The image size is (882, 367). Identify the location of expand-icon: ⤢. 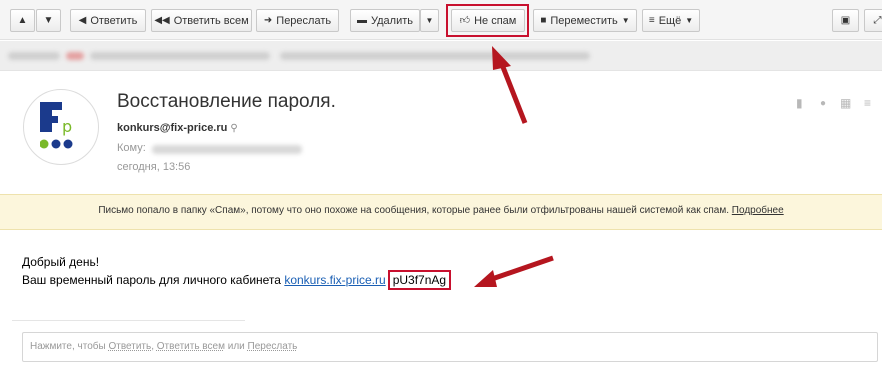
(877, 20).